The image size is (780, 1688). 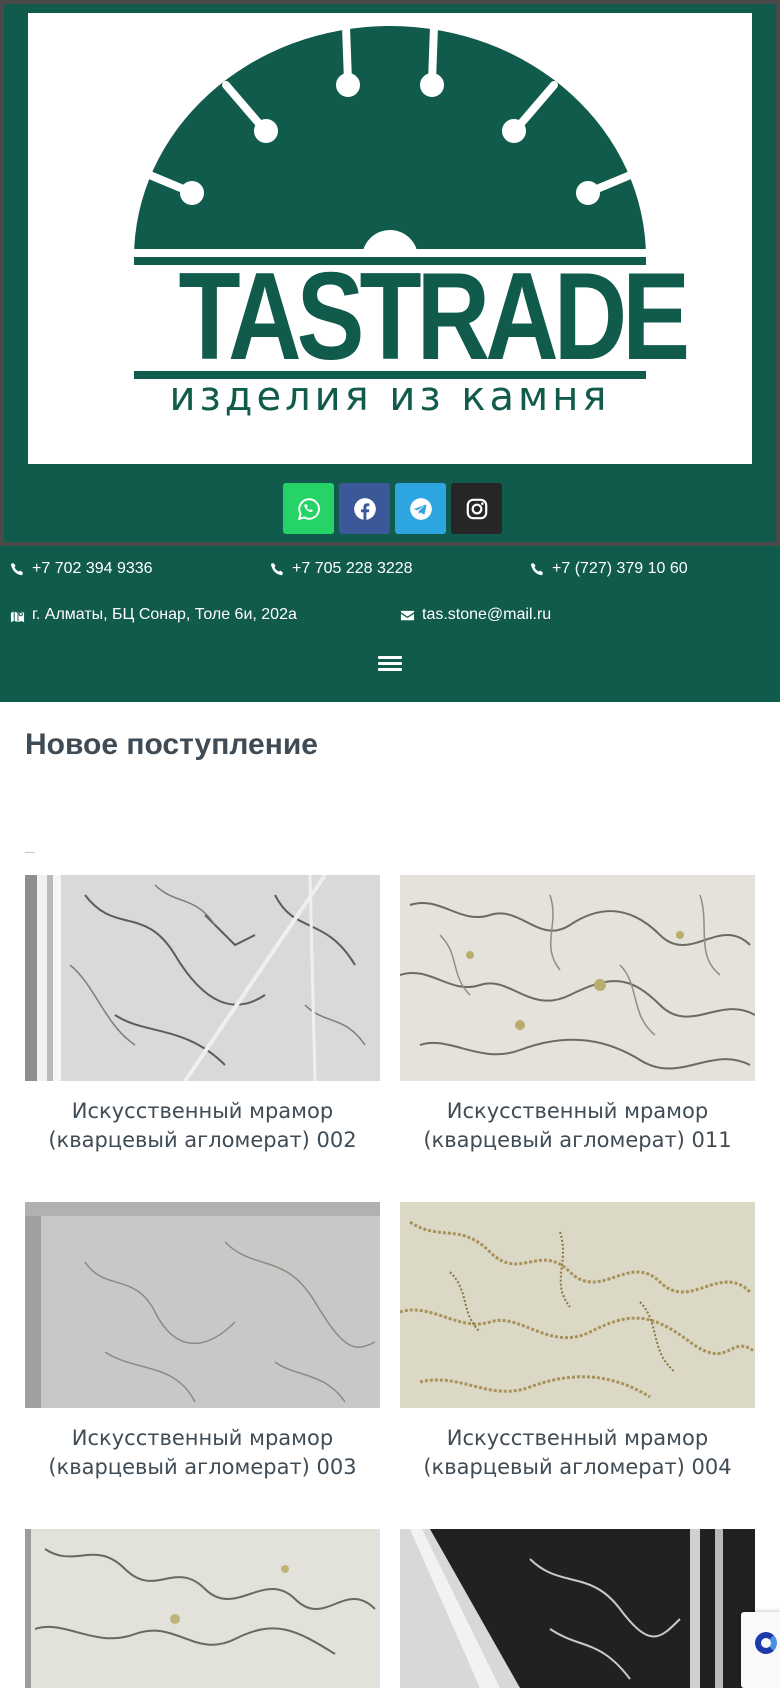 I want to click on product-title-line2: (кварцевый агломерат) 004, so click(x=577, y=1467).